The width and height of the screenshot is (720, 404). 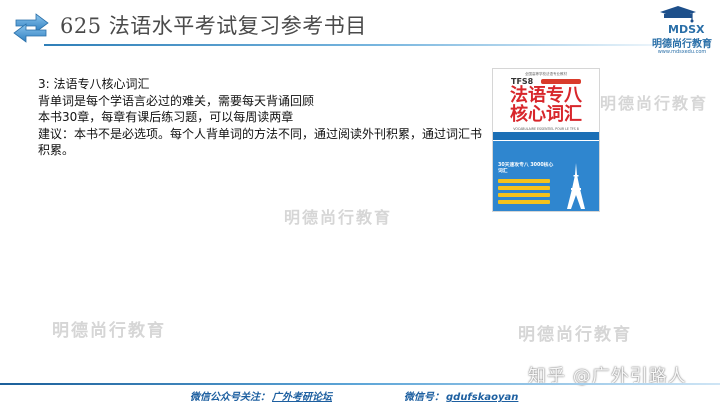 I want to click on body-line: 本书30章，每章有课后练习题，可以每周读两章, so click(x=166, y=117).